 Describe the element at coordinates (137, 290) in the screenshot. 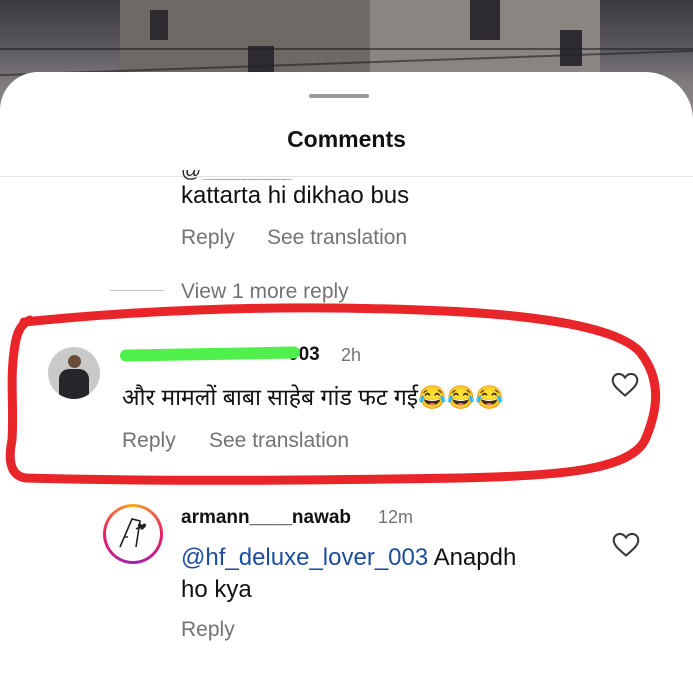

I see `view-replies-line` at that location.